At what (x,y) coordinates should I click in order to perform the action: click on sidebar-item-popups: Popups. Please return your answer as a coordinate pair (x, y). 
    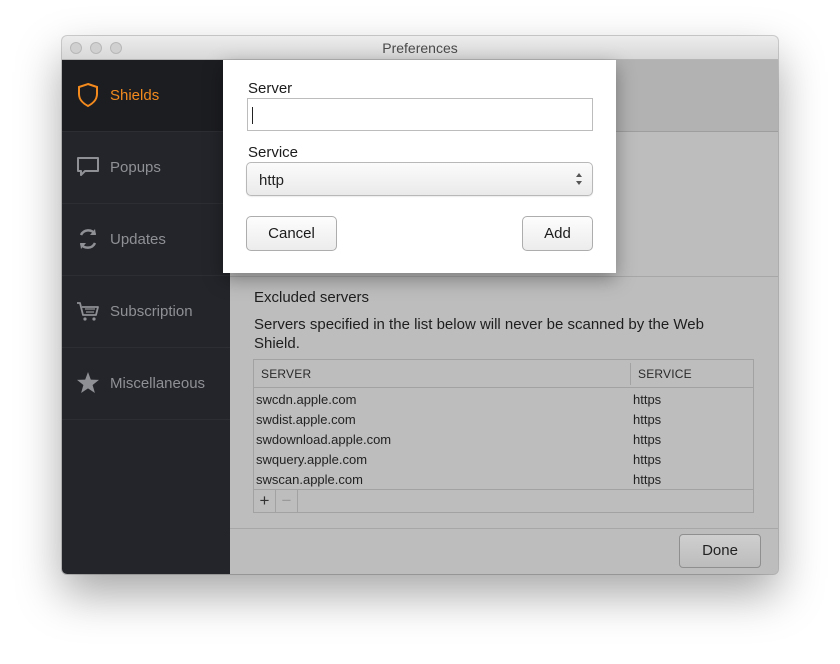
    Looking at the image, I should click on (146, 168).